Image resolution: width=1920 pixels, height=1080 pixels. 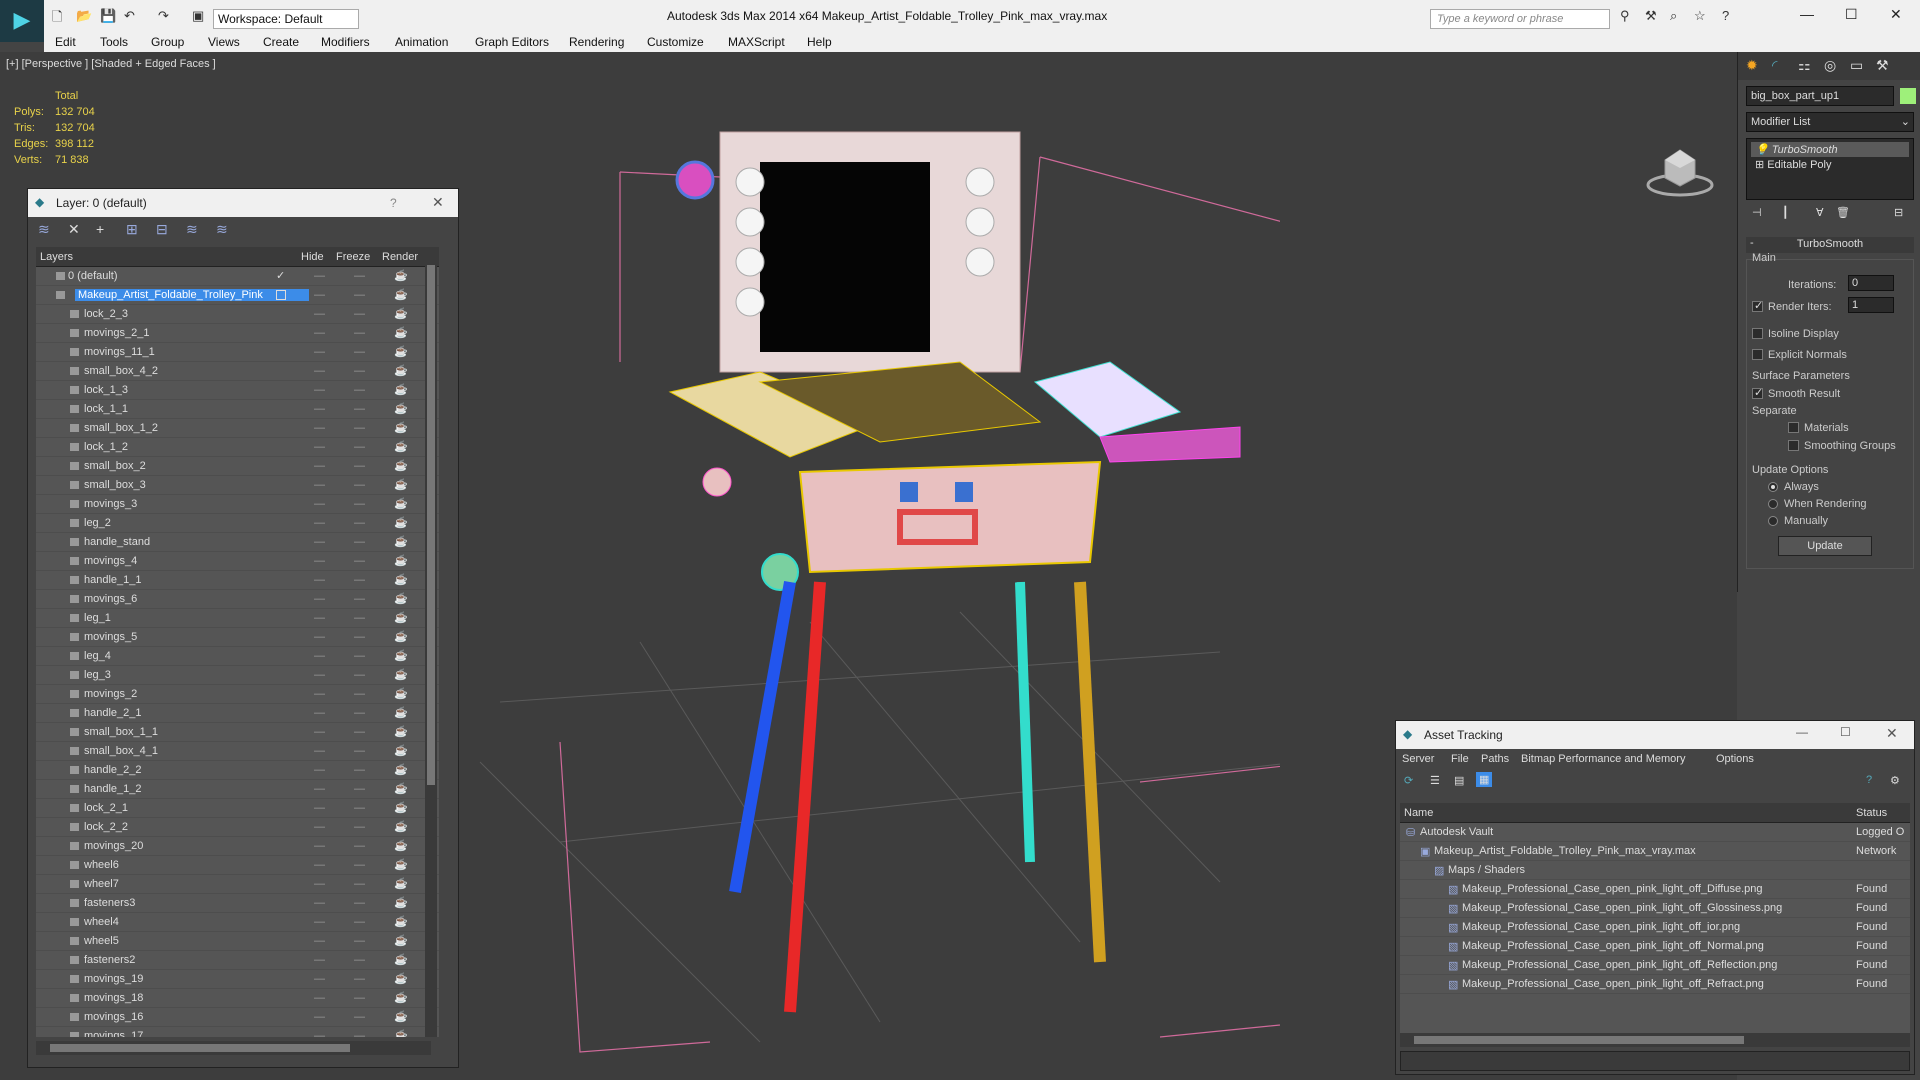 I want to click on render-iters-spinner: 1, so click(x=1871, y=305).